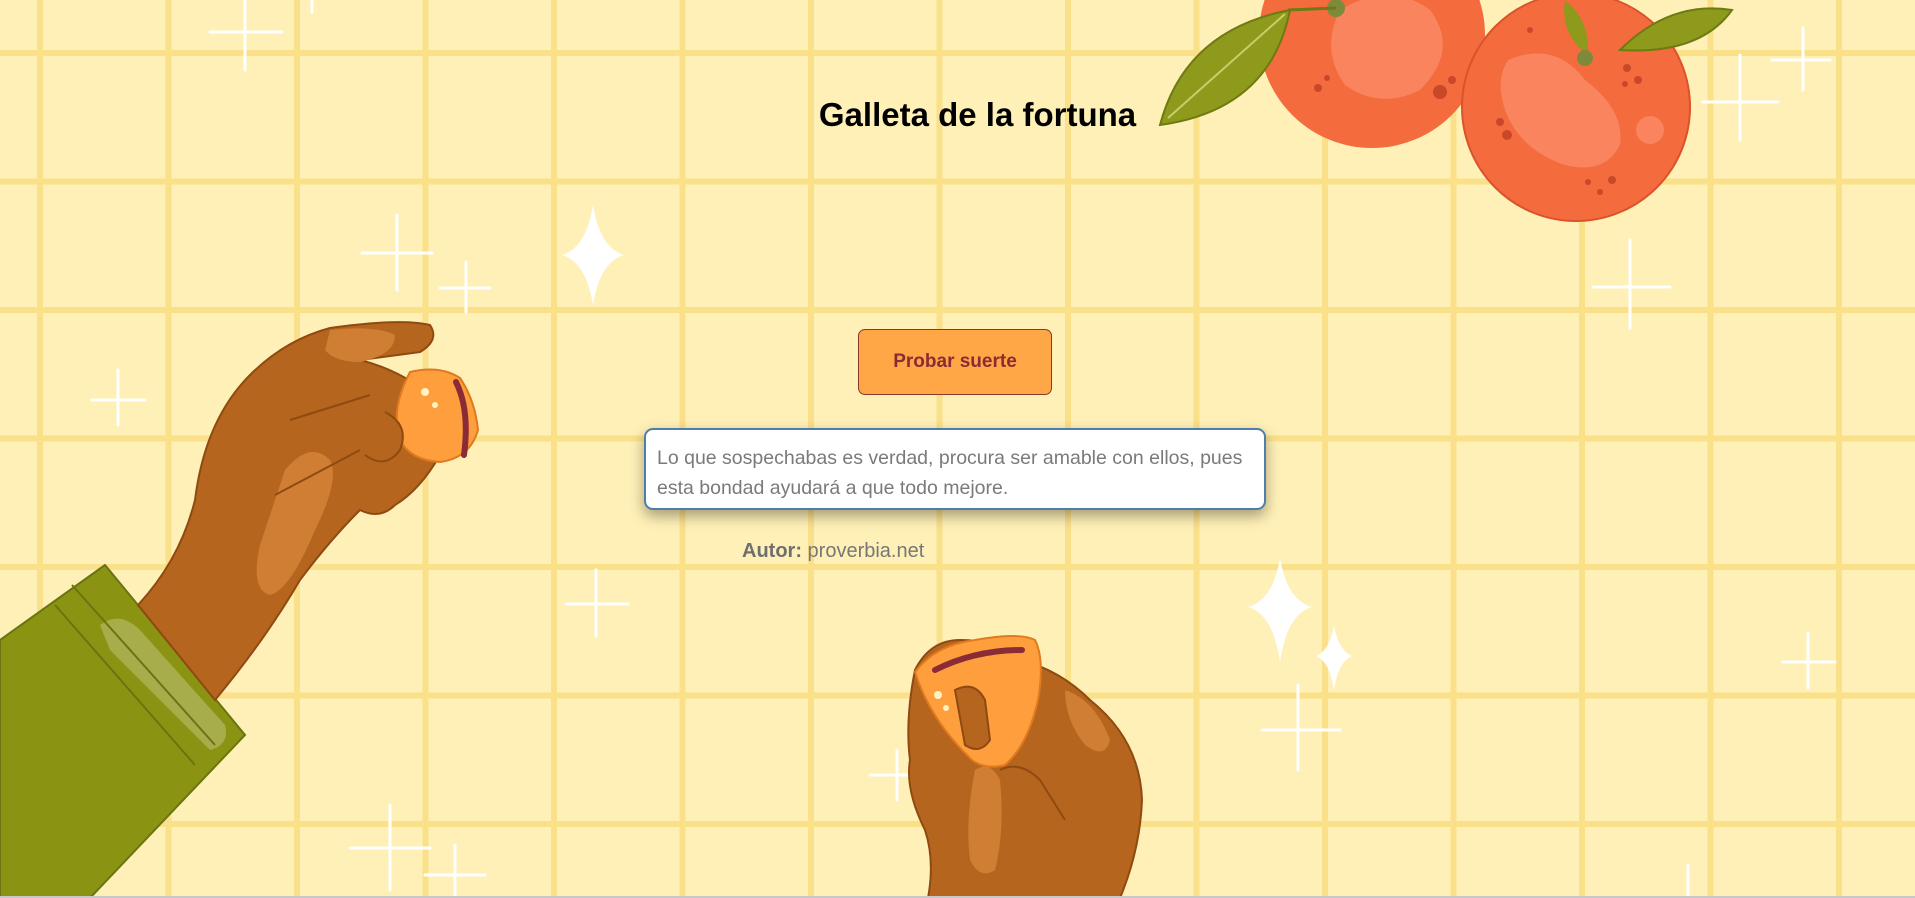 The image size is (1915, 898). Describe the element at coordinates (1025, 766) in the screenshot. I see `hand-with-cookie-illustration` at that location.